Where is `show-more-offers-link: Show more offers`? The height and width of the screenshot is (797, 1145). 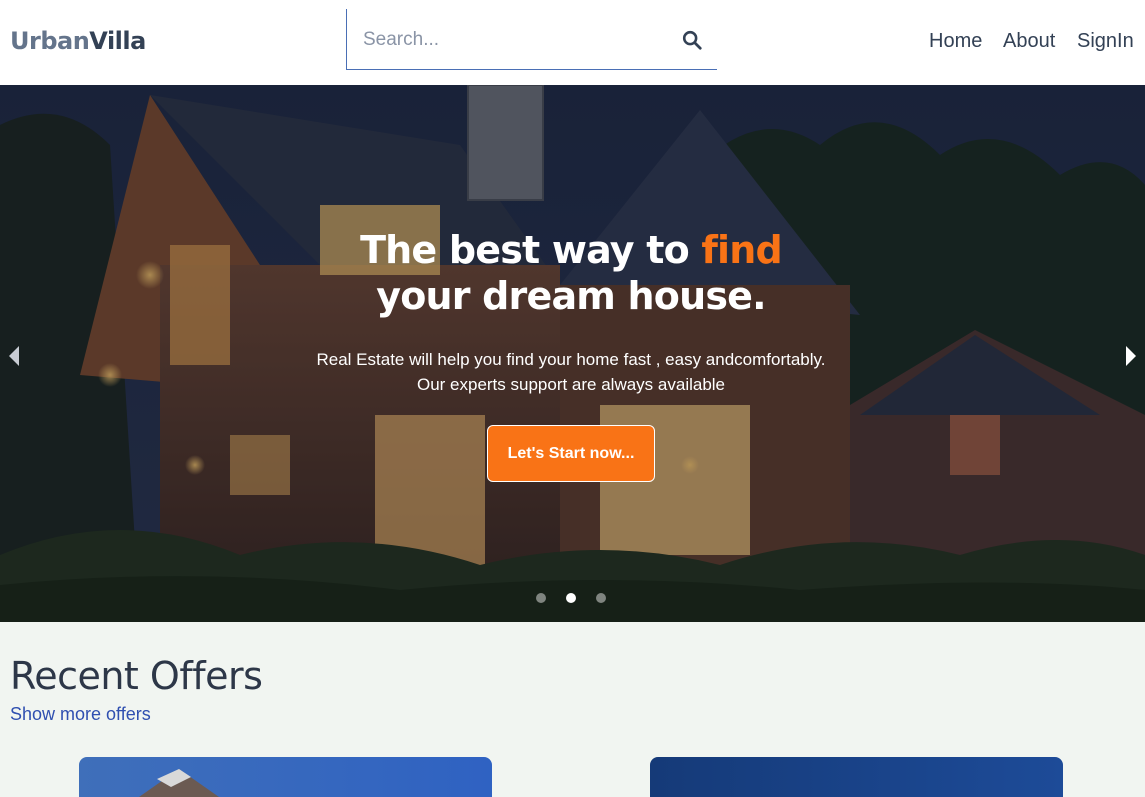
show-more-offers-link: Show more offers is located at coordinates (80, 714).